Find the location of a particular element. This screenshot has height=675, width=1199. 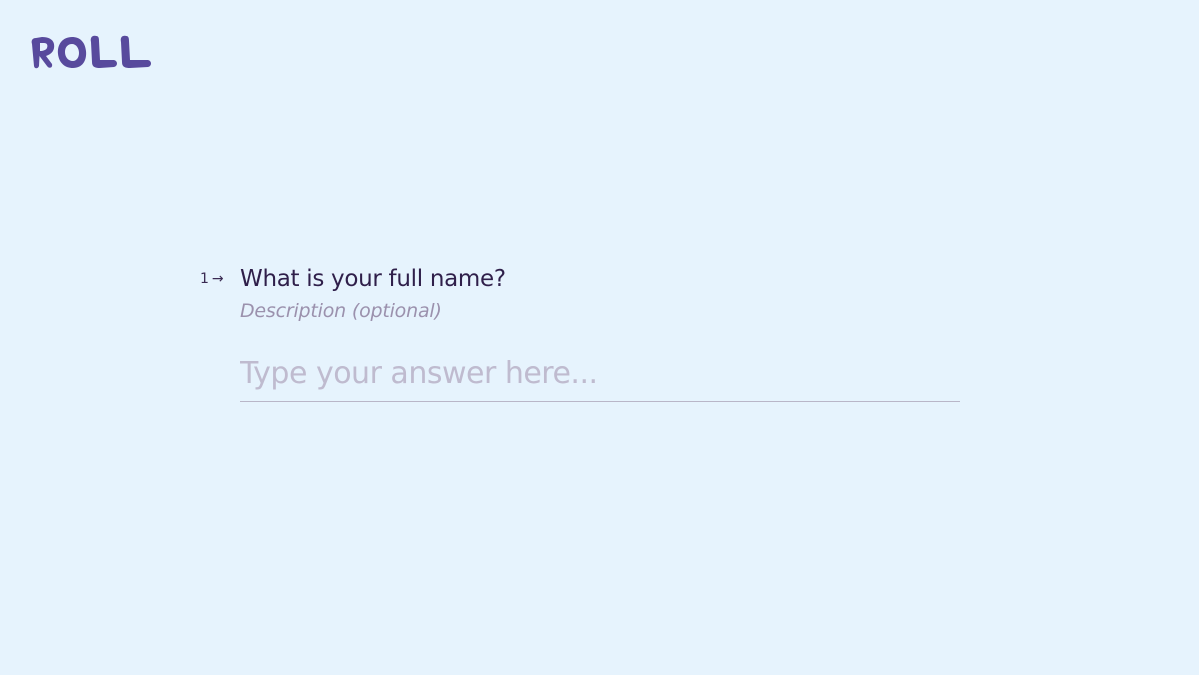

answer-field-wrapper is located at coordinates (600, 379).